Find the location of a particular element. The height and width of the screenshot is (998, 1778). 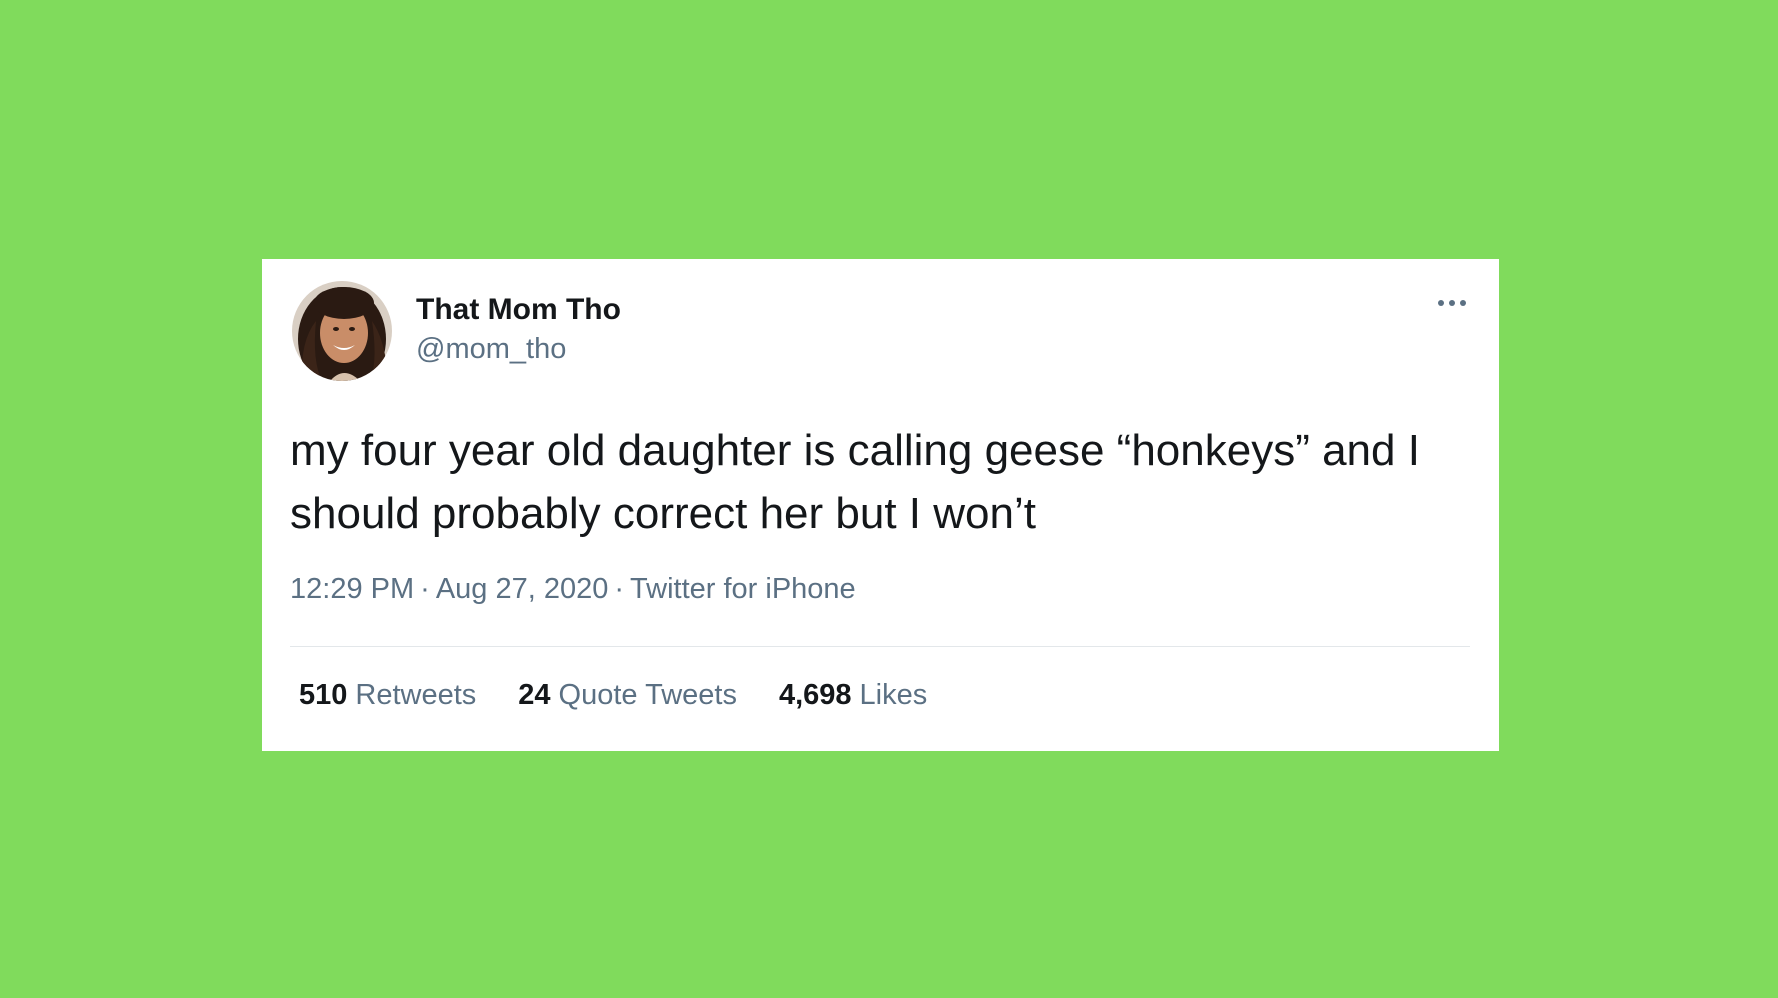

likes-label: Likes is located at coordinates (893, 695).